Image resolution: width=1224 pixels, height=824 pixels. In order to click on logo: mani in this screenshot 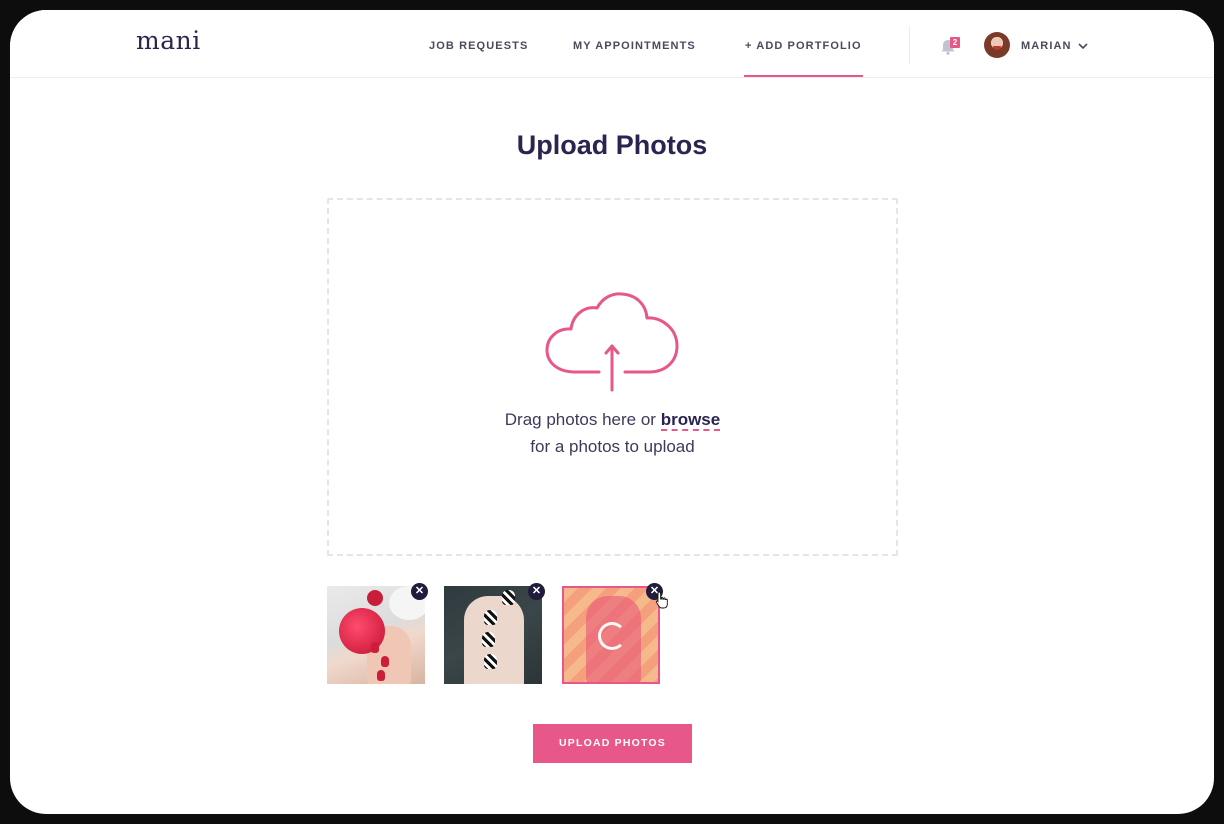, I will do `click(168, 40)`.